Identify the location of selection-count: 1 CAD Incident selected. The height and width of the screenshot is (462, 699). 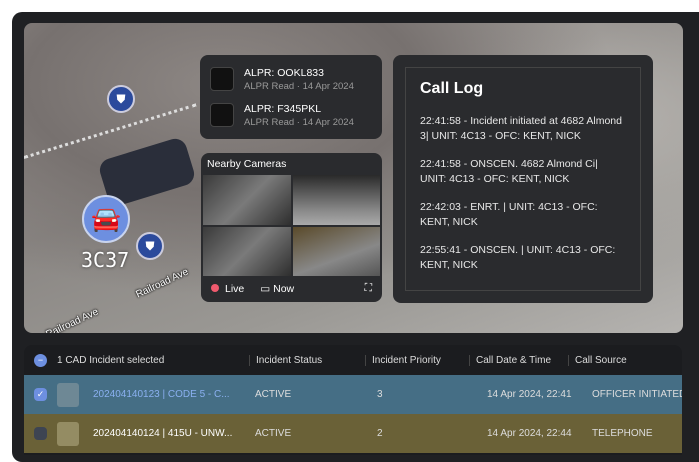
(111, 360).